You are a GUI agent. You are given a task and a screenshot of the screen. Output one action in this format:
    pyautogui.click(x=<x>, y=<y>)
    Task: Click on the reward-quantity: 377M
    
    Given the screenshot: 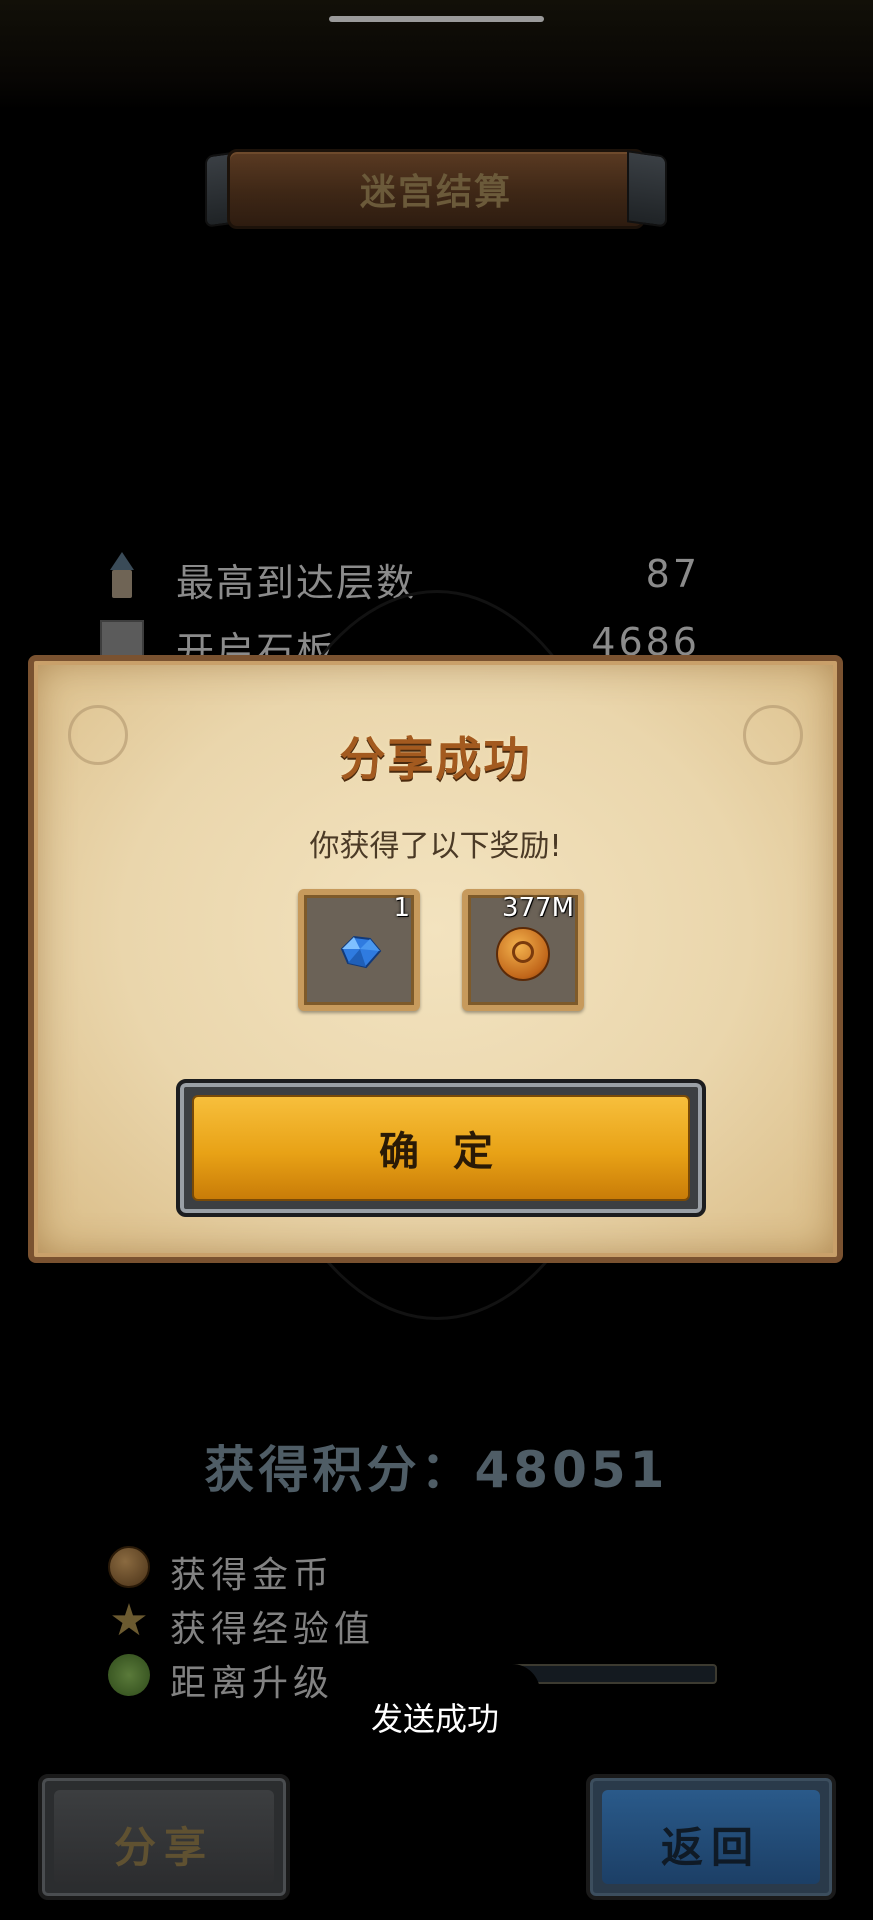 What is the action you would take?
    pyautogui.click(x=537, y=908)
    